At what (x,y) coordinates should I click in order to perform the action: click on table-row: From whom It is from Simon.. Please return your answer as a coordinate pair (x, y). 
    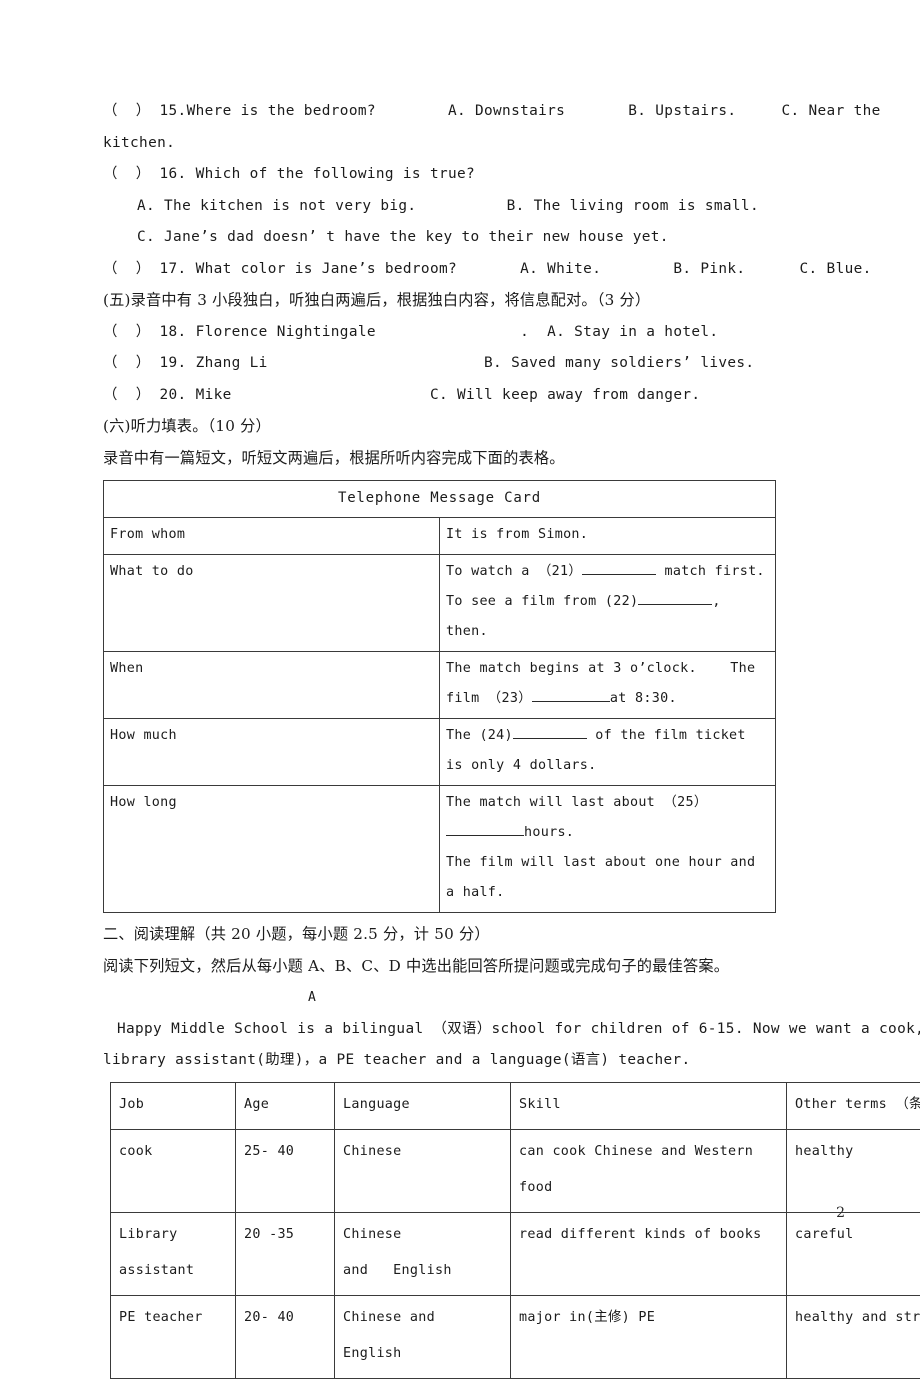
    Looking at the image, I should click on (440, 536).